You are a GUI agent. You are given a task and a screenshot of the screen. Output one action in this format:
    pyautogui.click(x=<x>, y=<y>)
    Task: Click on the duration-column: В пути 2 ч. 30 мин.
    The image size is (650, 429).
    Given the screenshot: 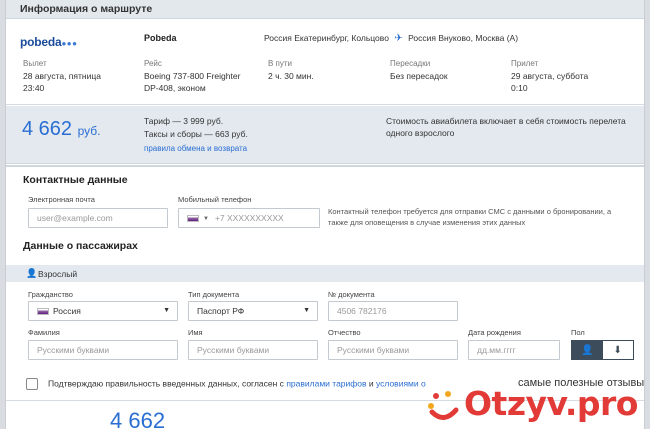 What is the action you would take?
    pyautogui.click(x=291, y=70)
    